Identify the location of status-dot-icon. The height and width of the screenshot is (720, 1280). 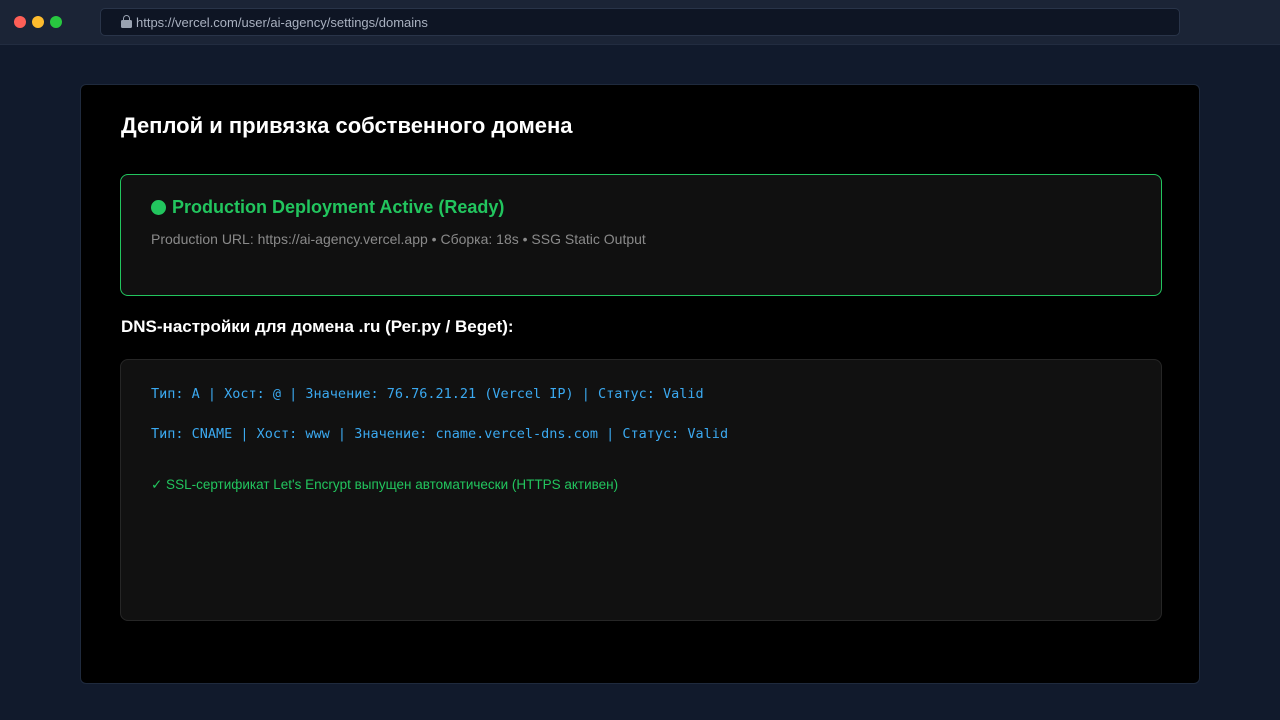
(158, 207).